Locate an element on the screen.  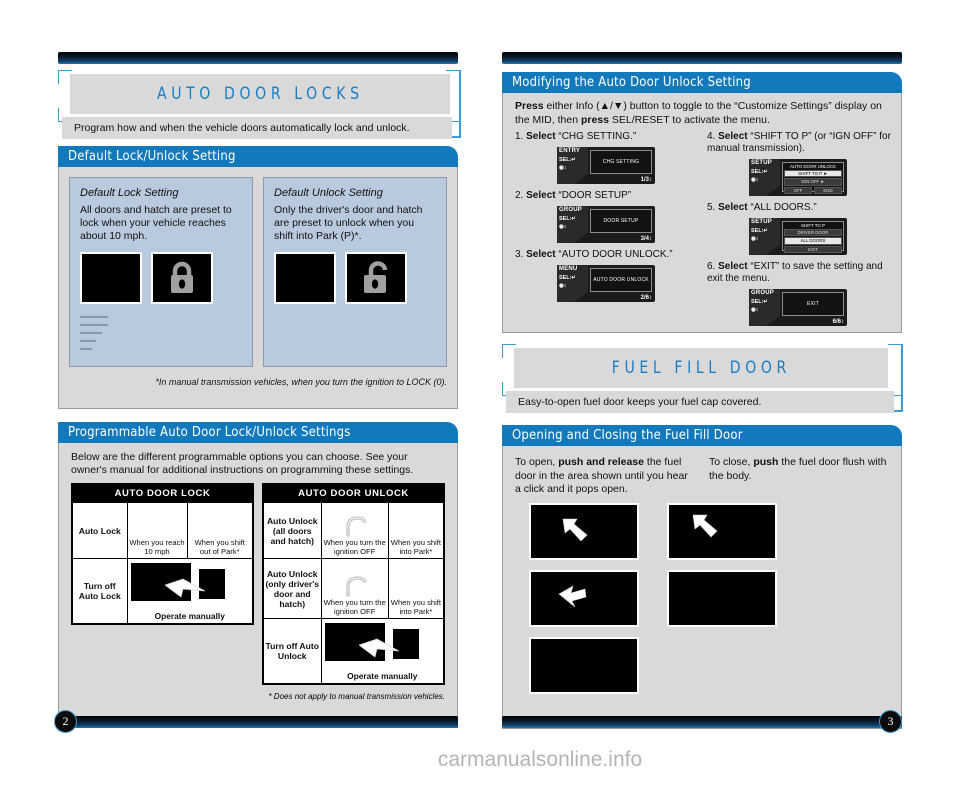
cell-shift-out-of-park: When you shift out of Park* is located at coordinates (220, 530).